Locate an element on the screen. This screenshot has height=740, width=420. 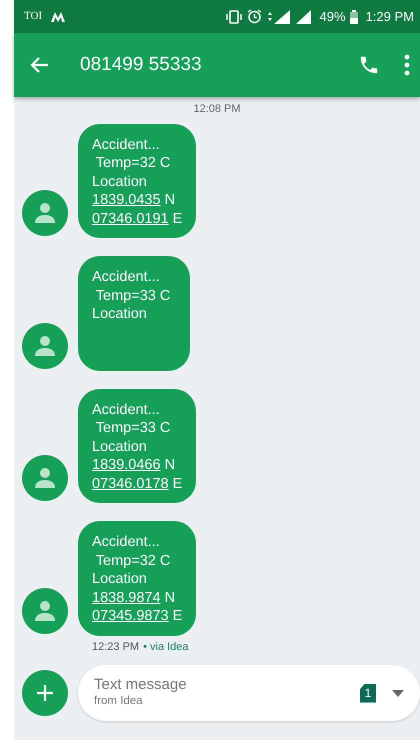
coordinate-link: 1838.9874 is located at coordinates (126, 598).